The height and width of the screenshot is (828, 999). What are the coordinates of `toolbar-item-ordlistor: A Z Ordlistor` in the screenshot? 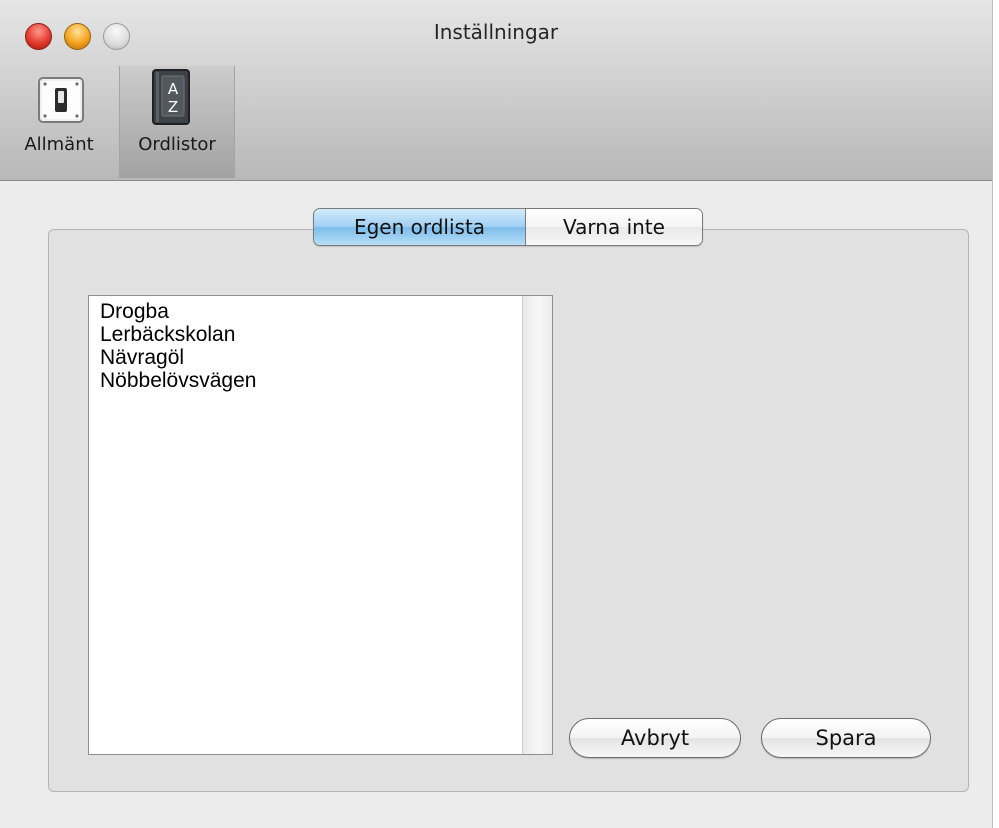 It's located at (177, 122).